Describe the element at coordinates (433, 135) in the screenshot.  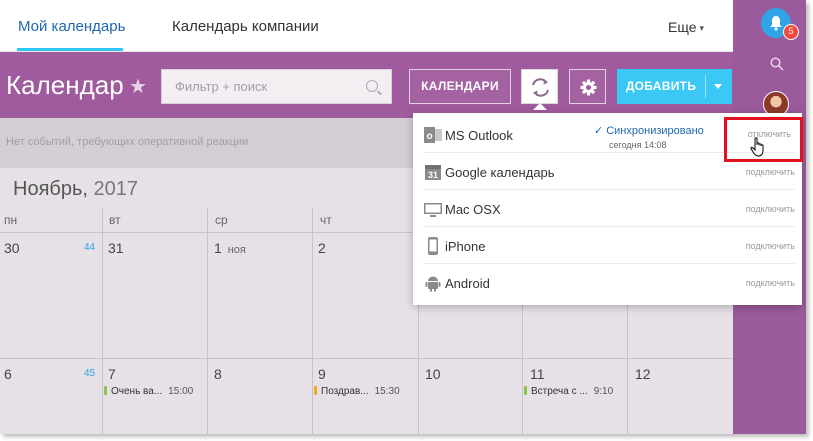
I see `outlook-icon: o` at that location.